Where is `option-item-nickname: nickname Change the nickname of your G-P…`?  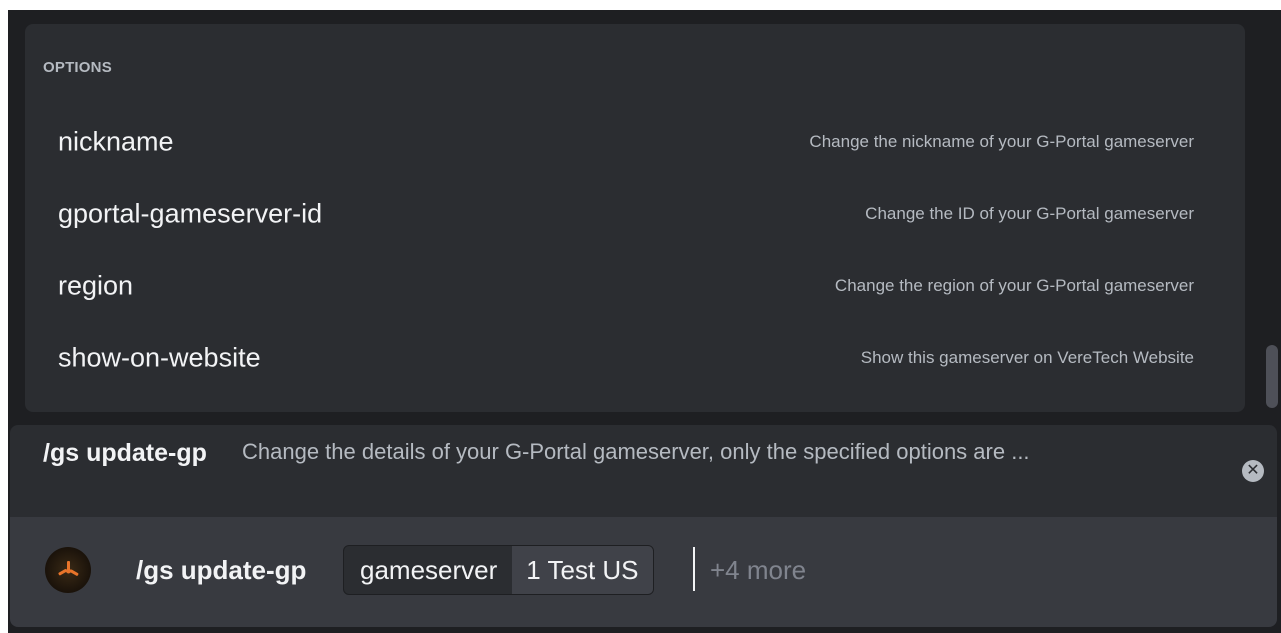 option-item-nickname: nickname Change the nickname of your G-P… is located at coordinates (635, 142).